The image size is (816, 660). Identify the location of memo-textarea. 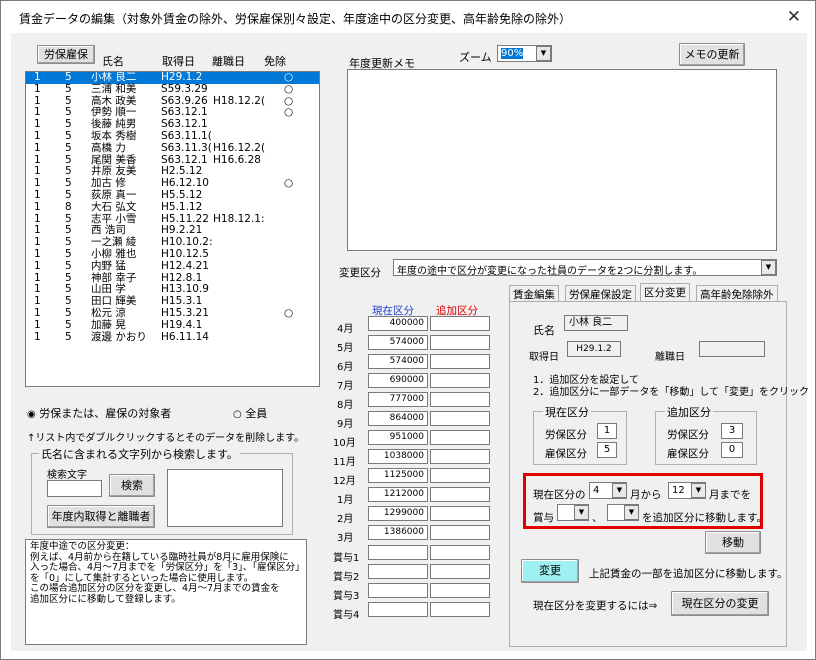
(562, 160).